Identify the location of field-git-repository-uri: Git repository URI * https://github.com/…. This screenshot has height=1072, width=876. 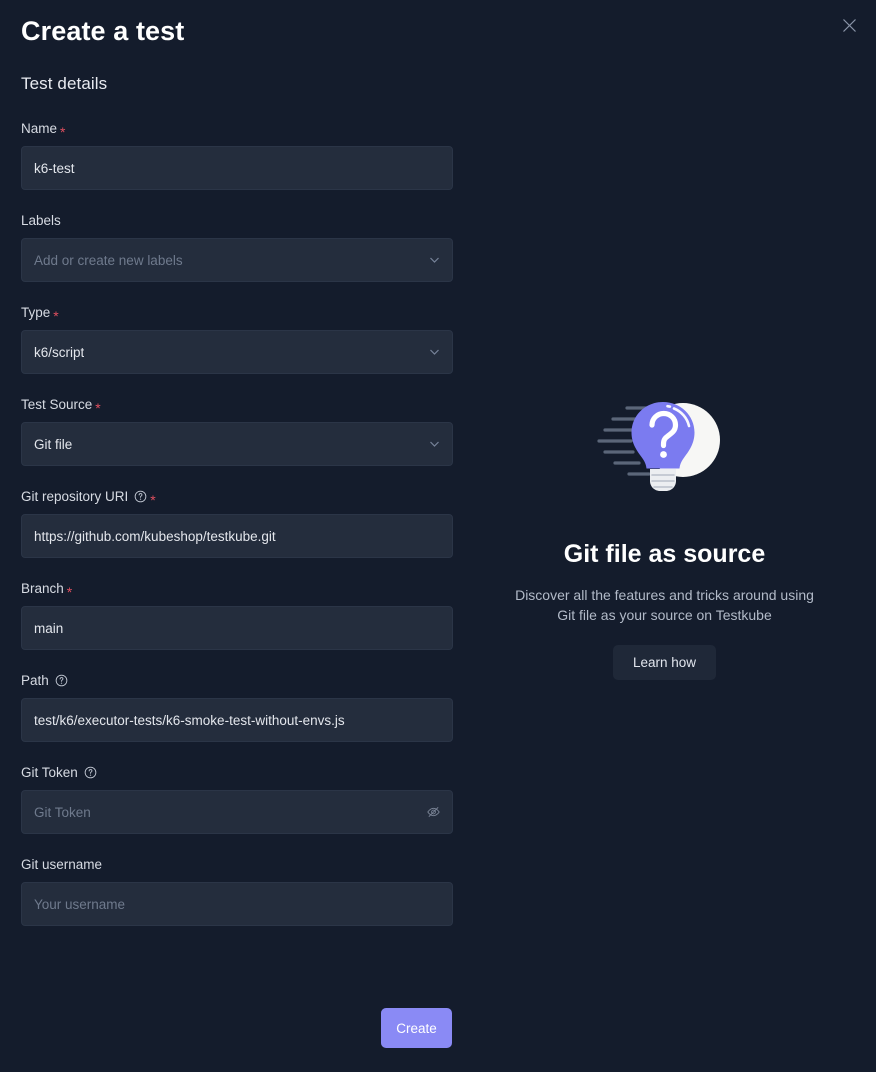
(237, 523).